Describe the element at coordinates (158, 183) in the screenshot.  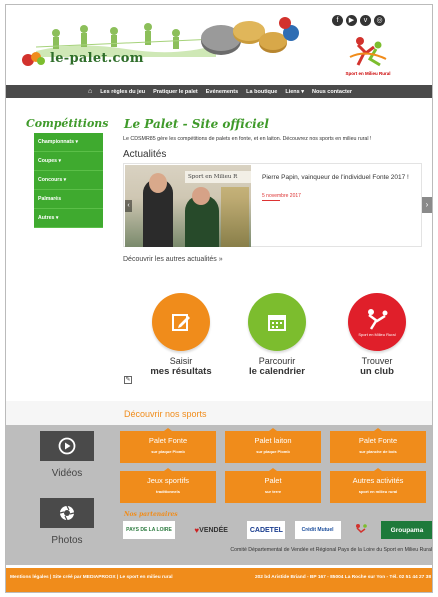
I see `person-left-head` at that location.